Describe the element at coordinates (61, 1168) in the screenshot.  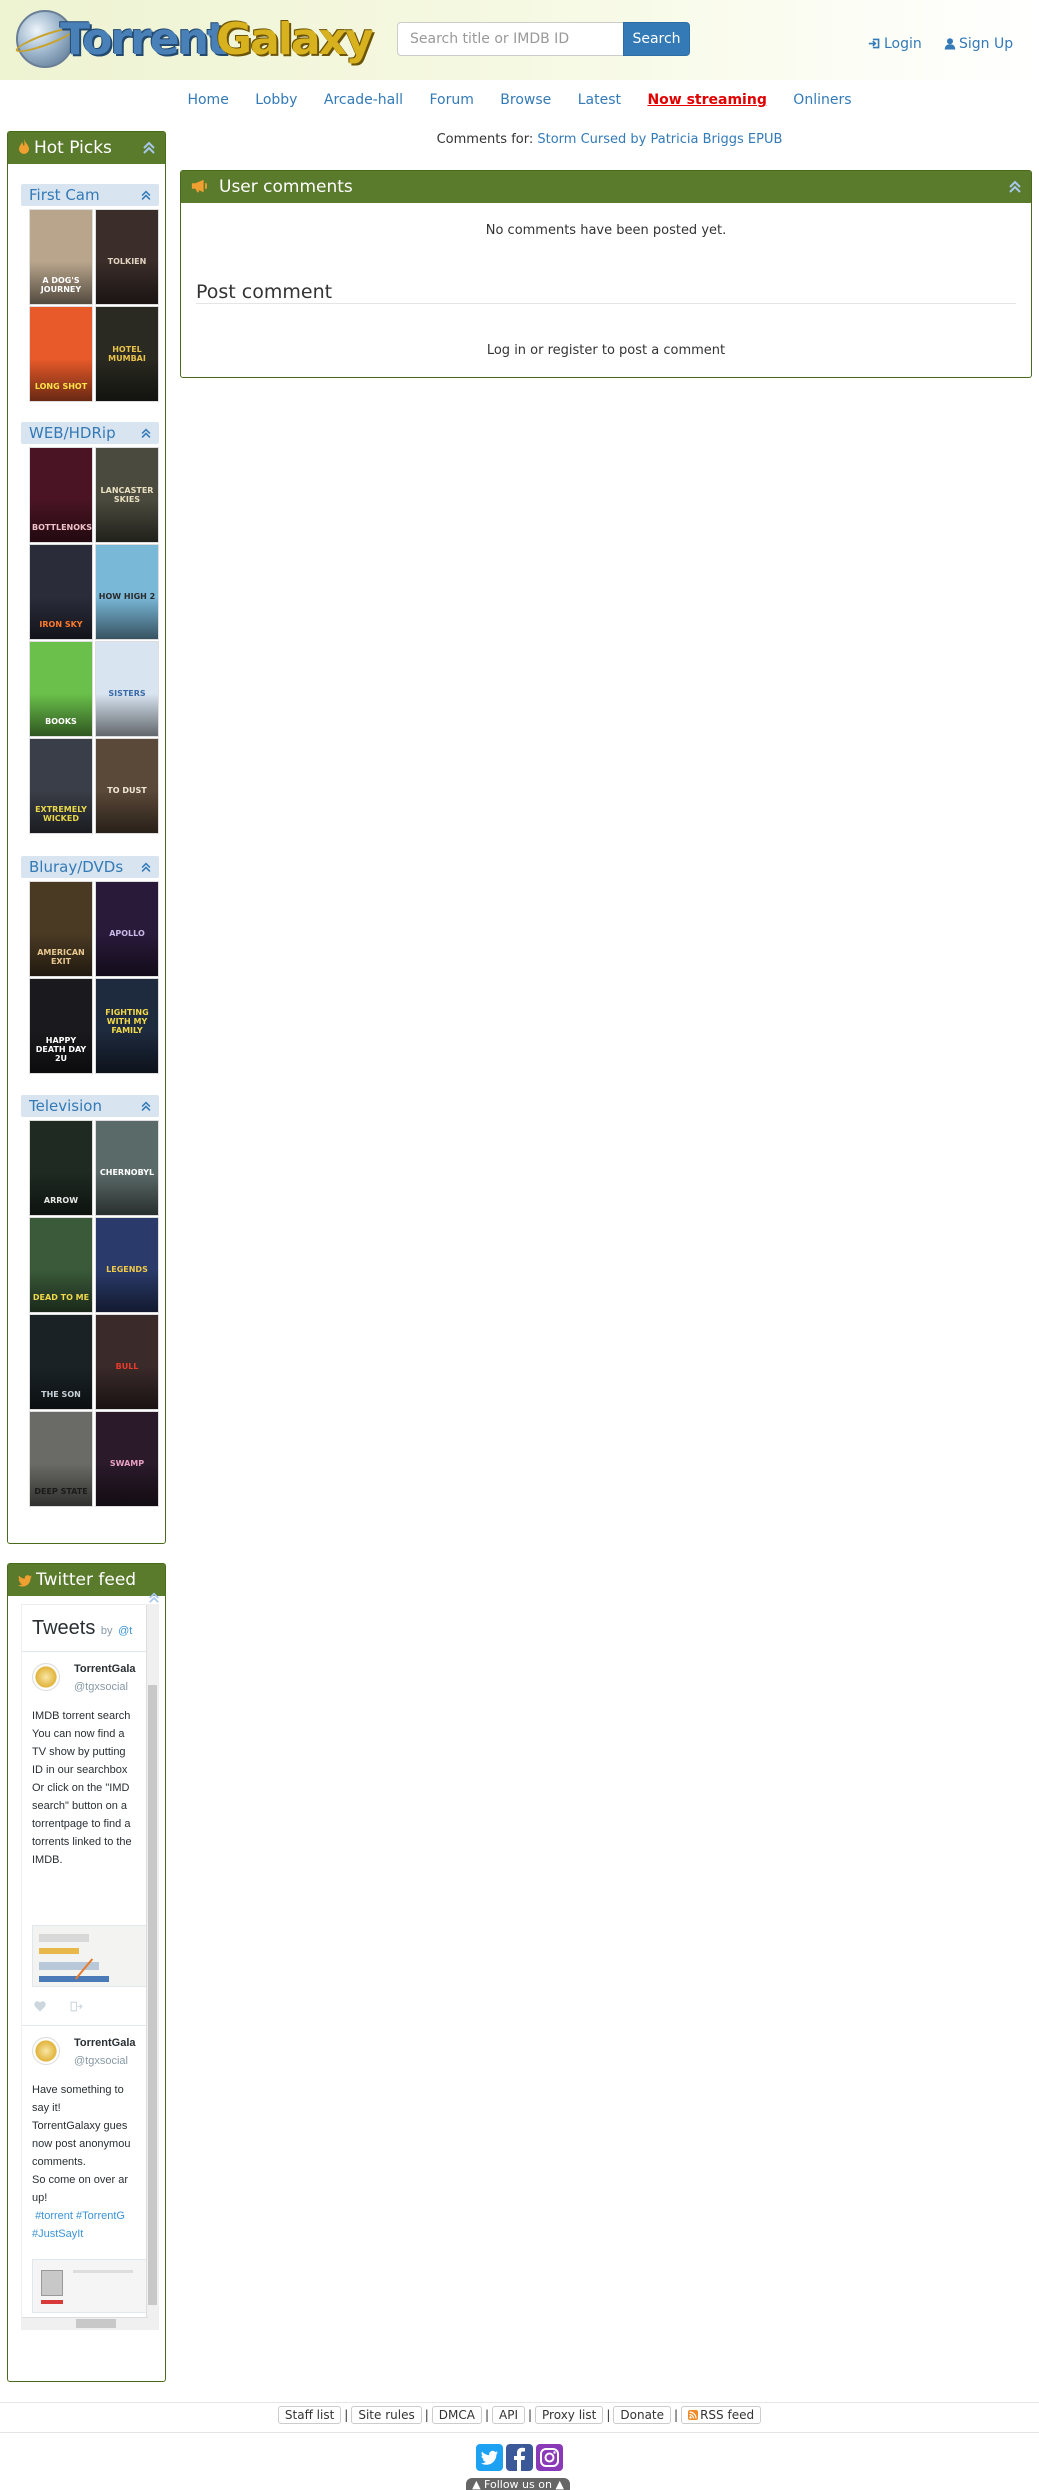
I see `poster-thumbnail: ARROW` at that location.